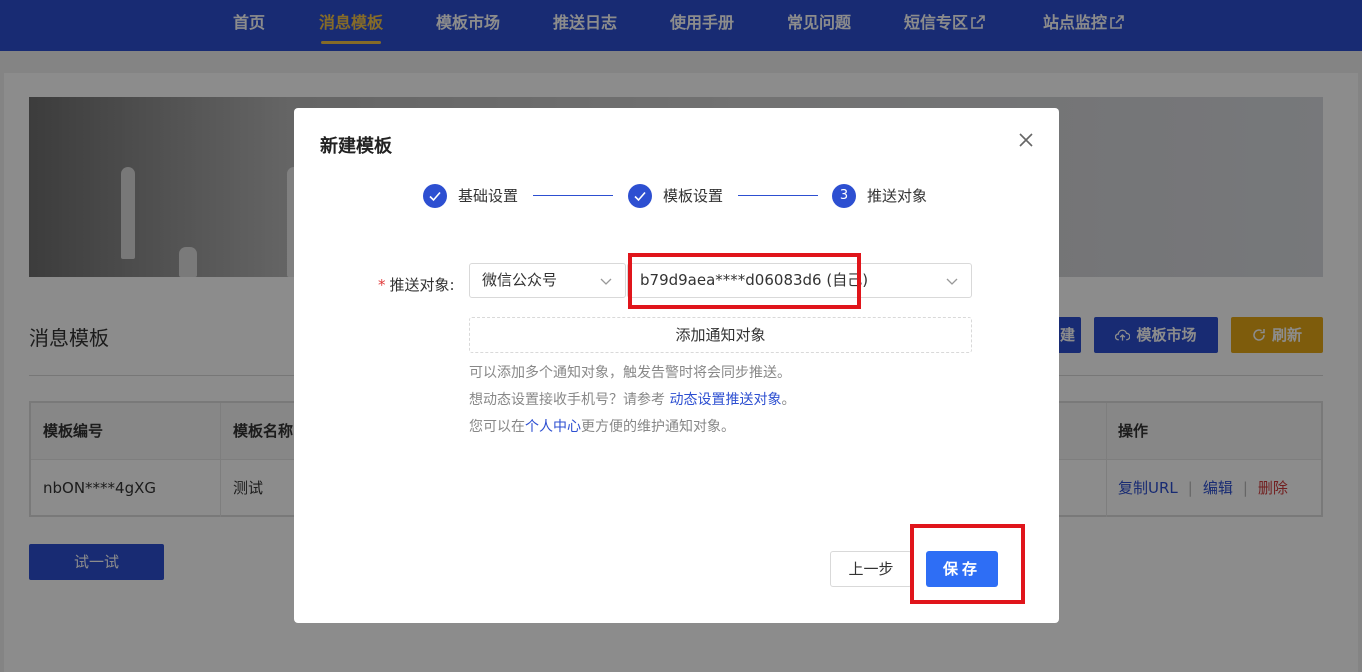 Image resolution: width=1362 pixels, height=672 pixels. I want to click on personal-center-link: 个人中心, so click(553, 427).